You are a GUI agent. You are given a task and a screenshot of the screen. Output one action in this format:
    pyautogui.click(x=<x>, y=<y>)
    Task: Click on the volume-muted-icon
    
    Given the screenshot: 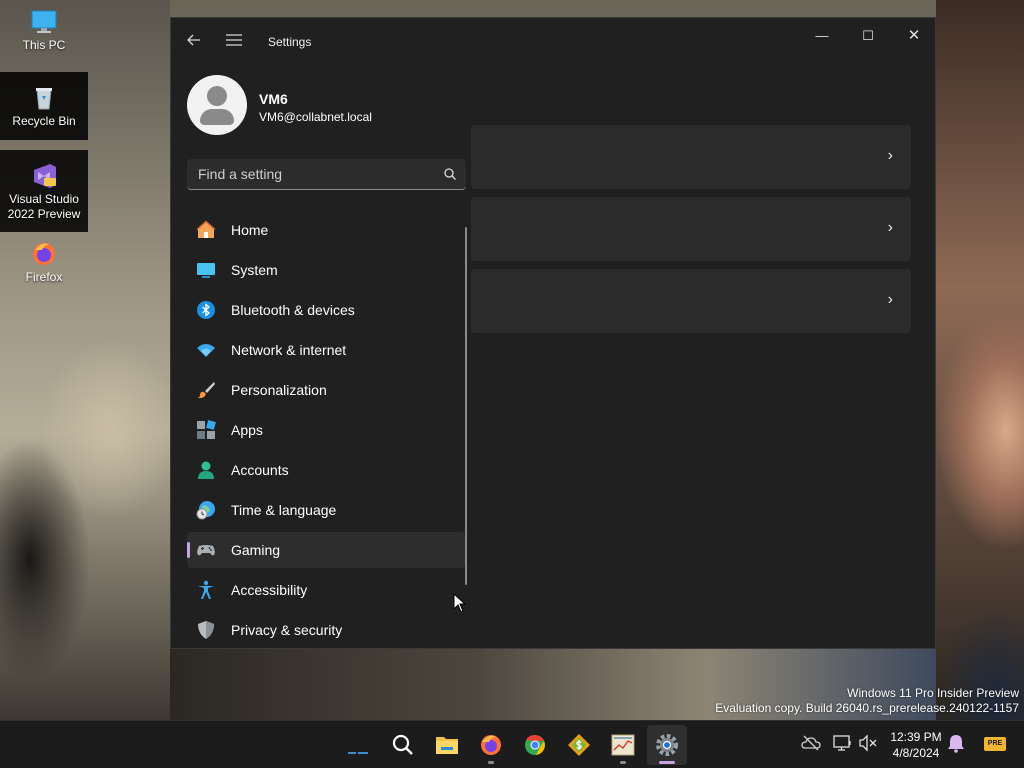 What is the action you would take?
    pyautogui.click(x=868, y=743)
    